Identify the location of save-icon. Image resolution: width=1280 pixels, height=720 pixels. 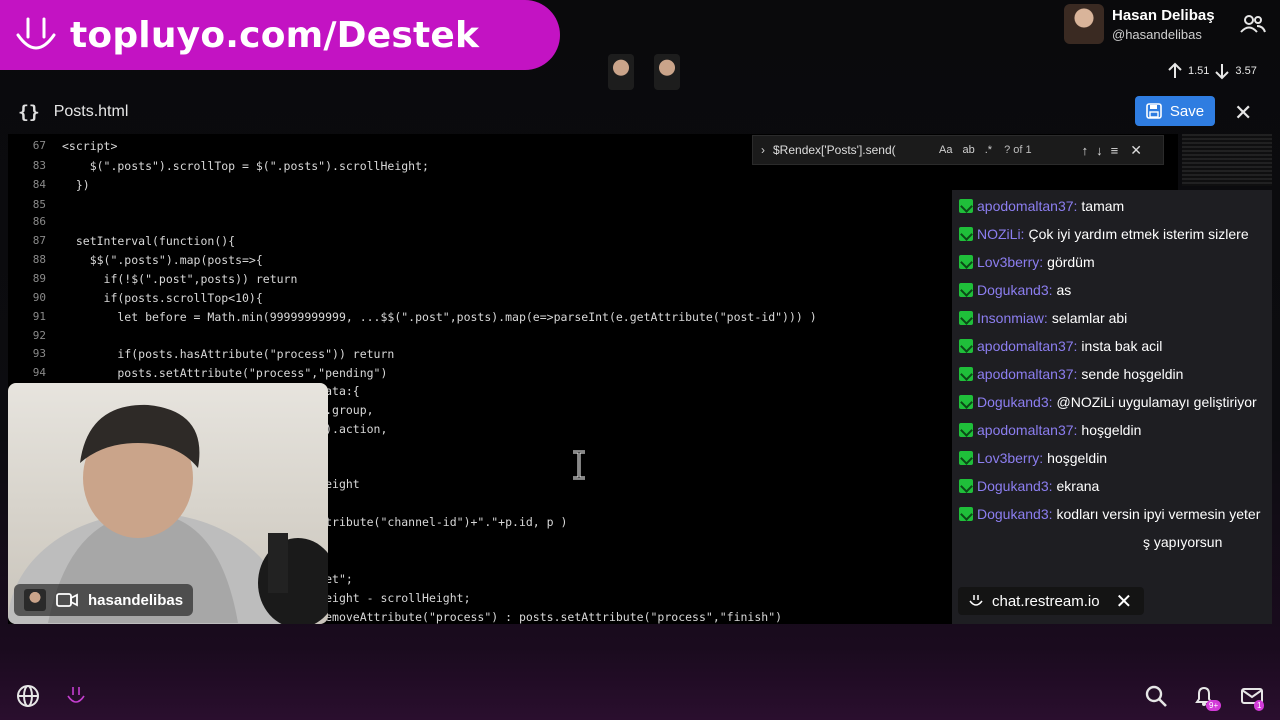
(1154, 111).